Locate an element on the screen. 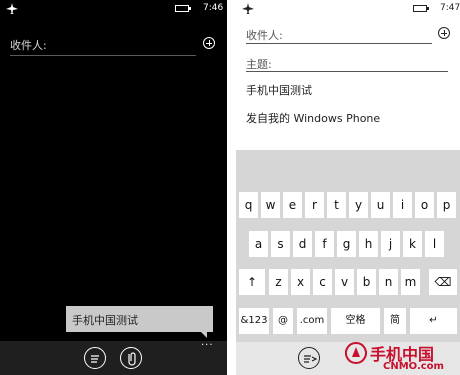  key-v: v is located at coordinates (344, 282).